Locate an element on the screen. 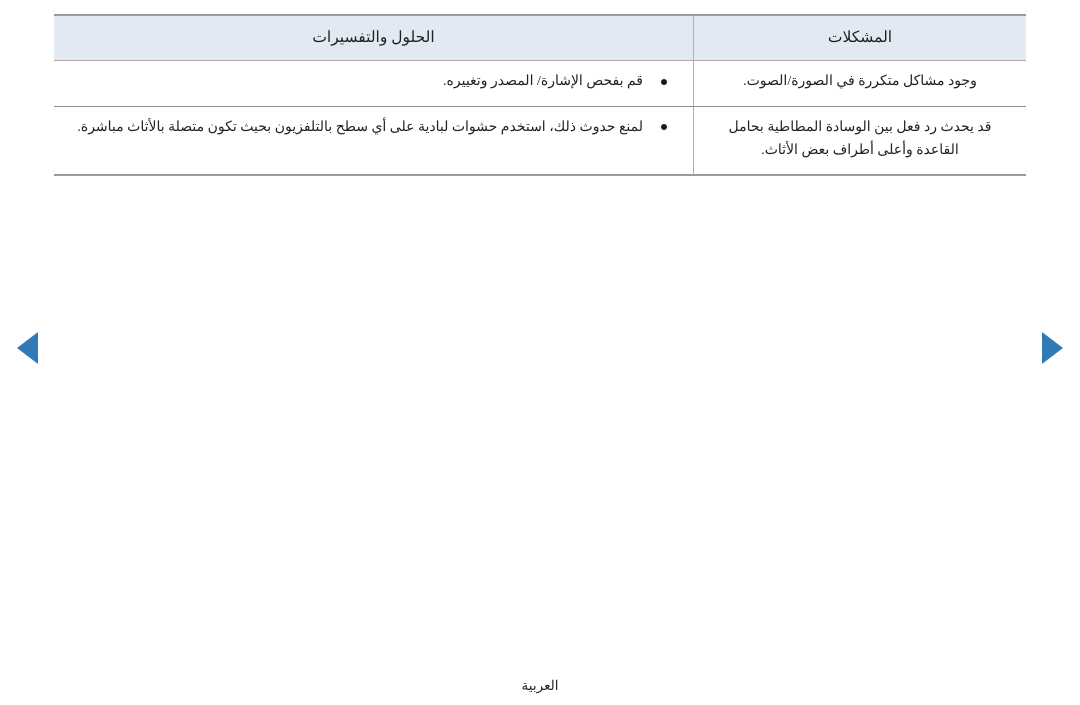 The image size is (1080, 705). table-header: المشكلات الحلول والتفسيرات is located at coordinates (540, 38).